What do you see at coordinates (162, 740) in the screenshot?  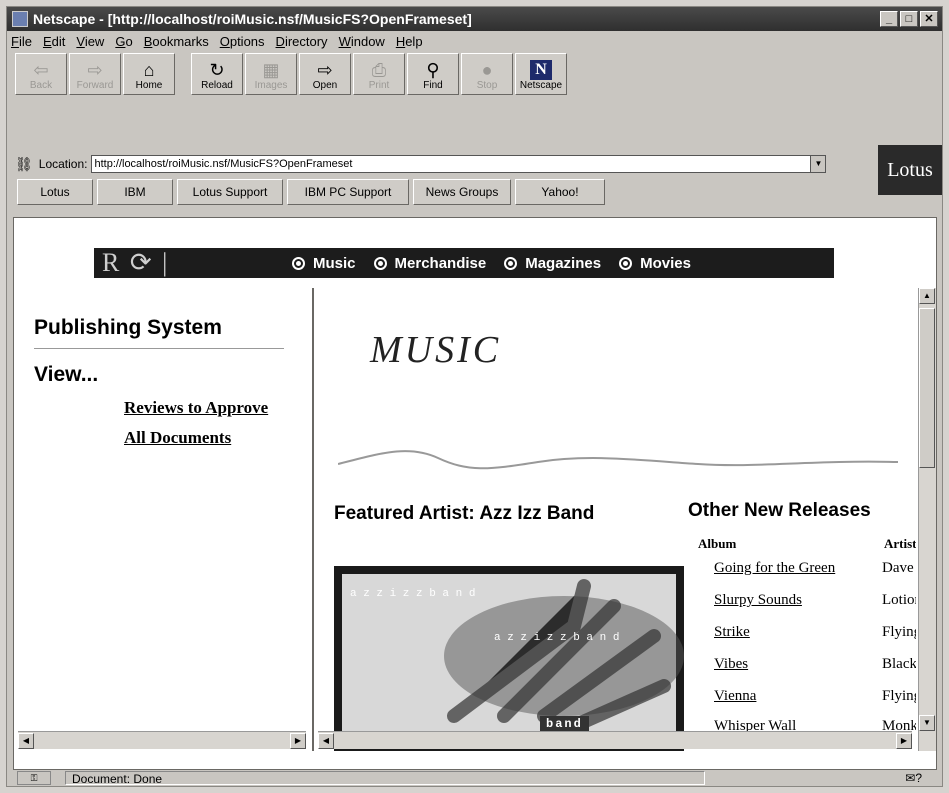 I see `left-horizontal-scrollbar: ◀ ▶` at bounding box center [162, 740].